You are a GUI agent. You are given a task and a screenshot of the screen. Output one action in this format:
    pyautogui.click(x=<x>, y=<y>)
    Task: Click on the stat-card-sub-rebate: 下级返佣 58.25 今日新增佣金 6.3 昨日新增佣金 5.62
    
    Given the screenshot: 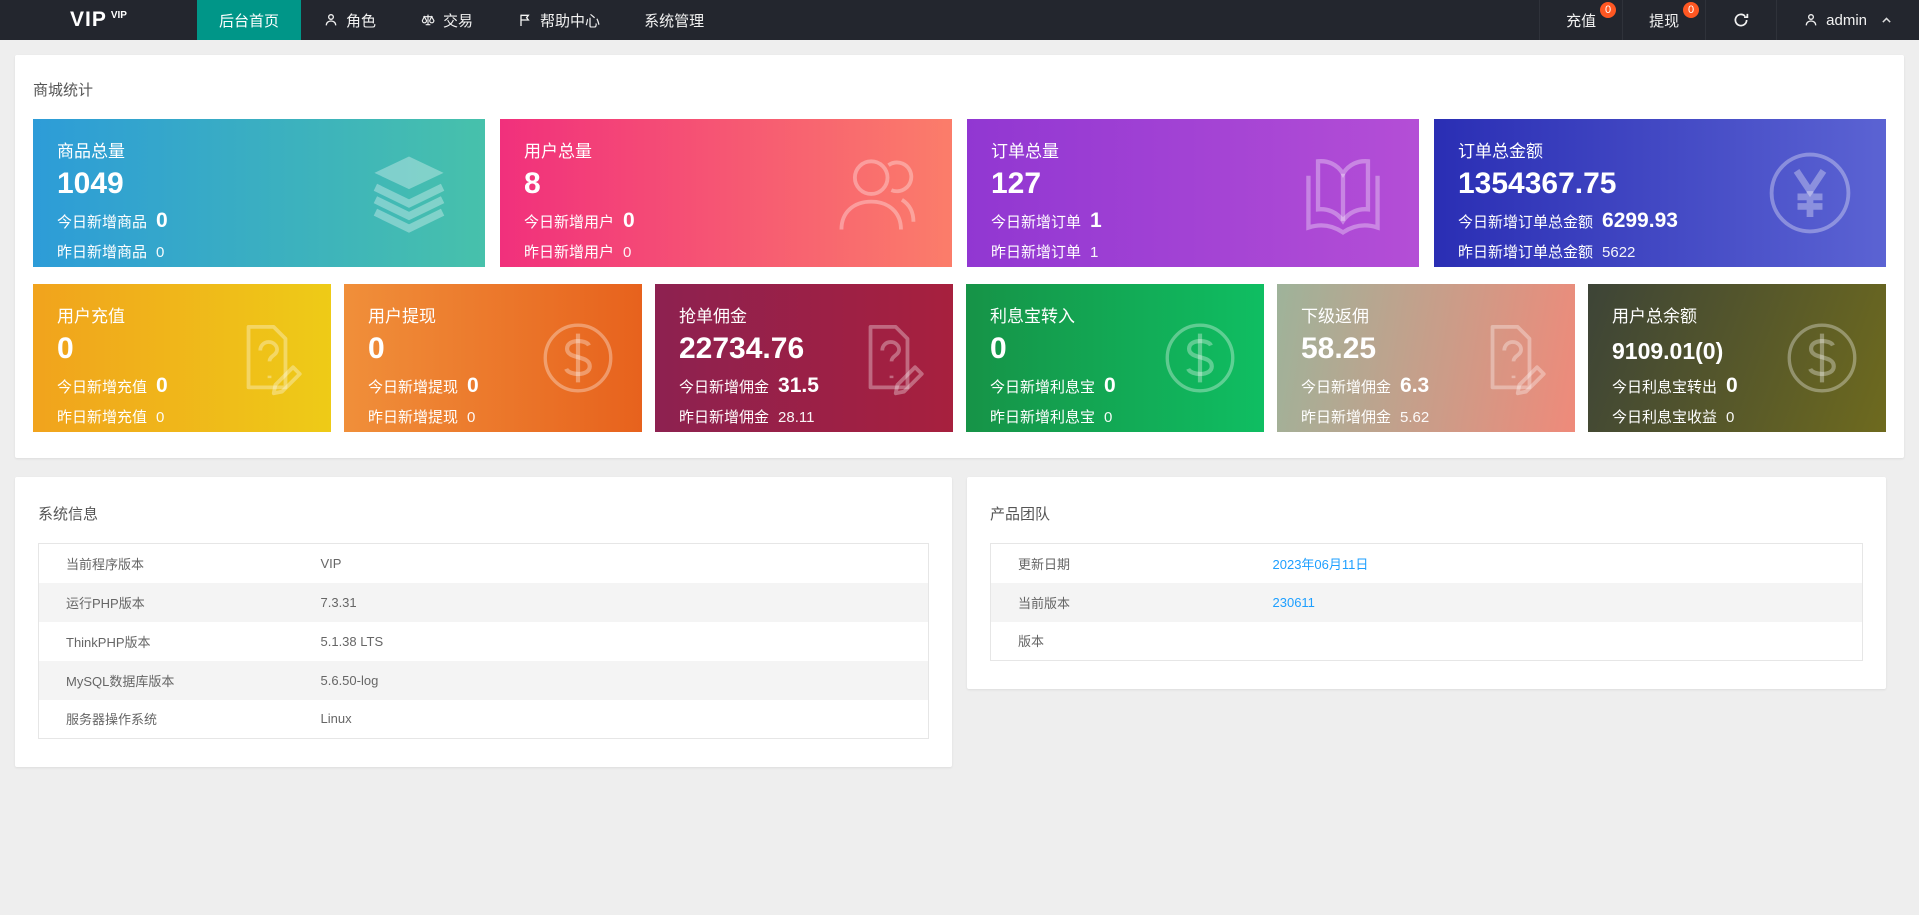 What is the action you would take?
    pyautogui.click(x=1426, y=358)
    